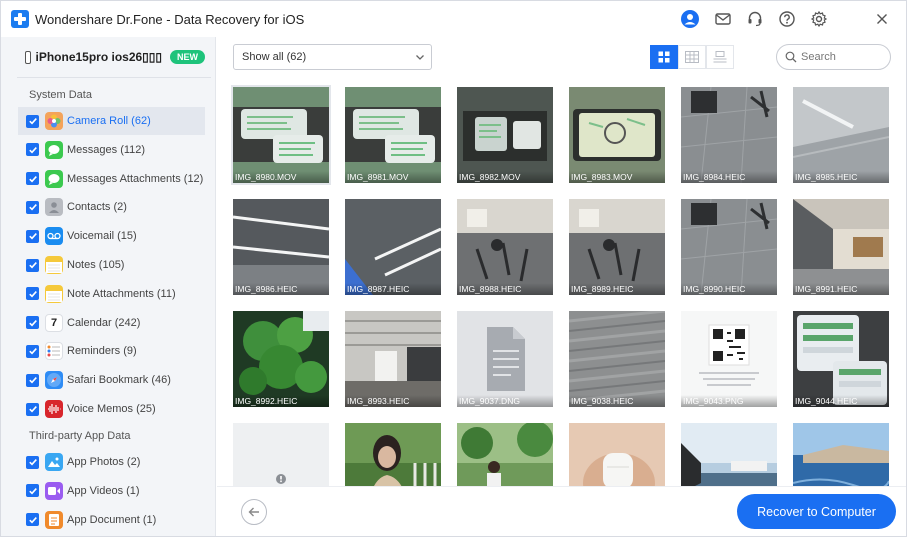  What do you see at coordinates (816, 511) in the screenshot?
I see `recover-to-computer-button: Recover to Computer` at bounding box center [816, 511].